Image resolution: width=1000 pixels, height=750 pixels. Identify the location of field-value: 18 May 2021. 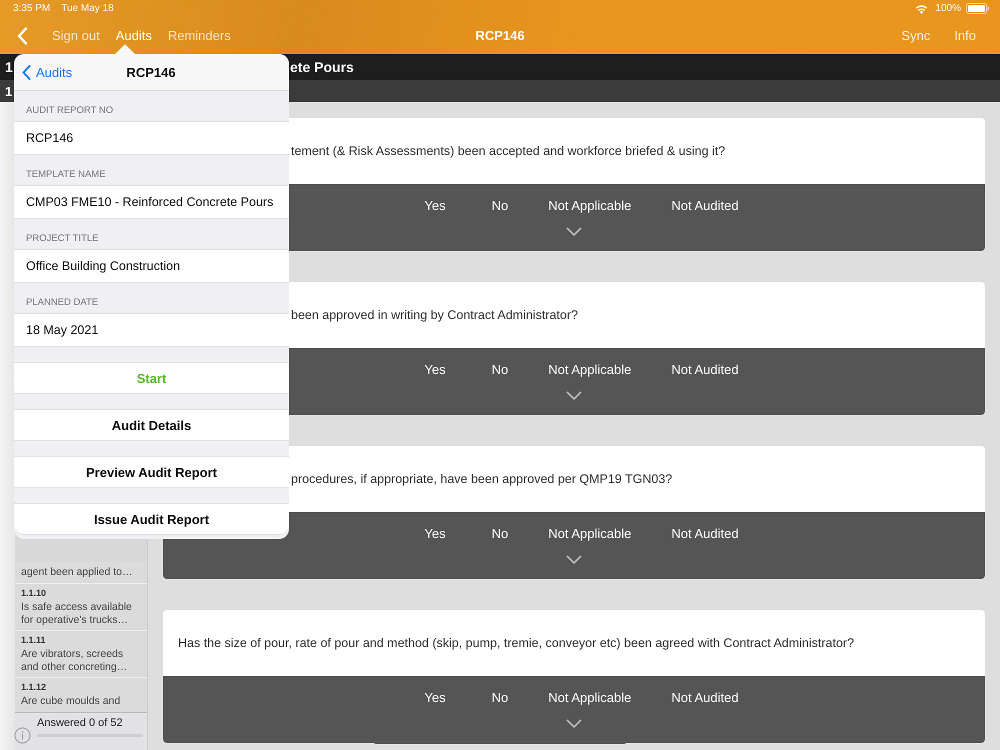
(151, 330).